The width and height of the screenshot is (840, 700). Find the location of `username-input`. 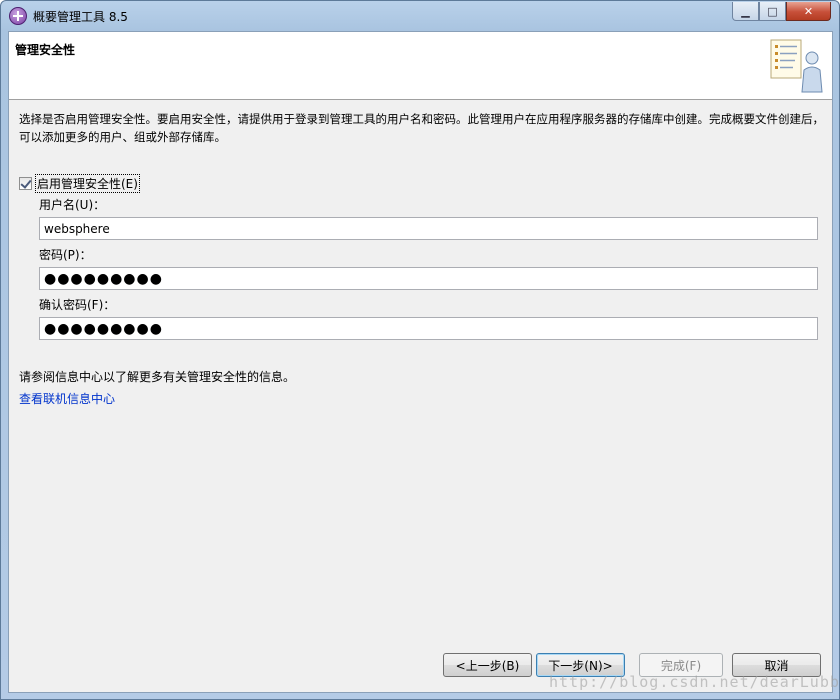

username-input is located at coordinates (428, 228).